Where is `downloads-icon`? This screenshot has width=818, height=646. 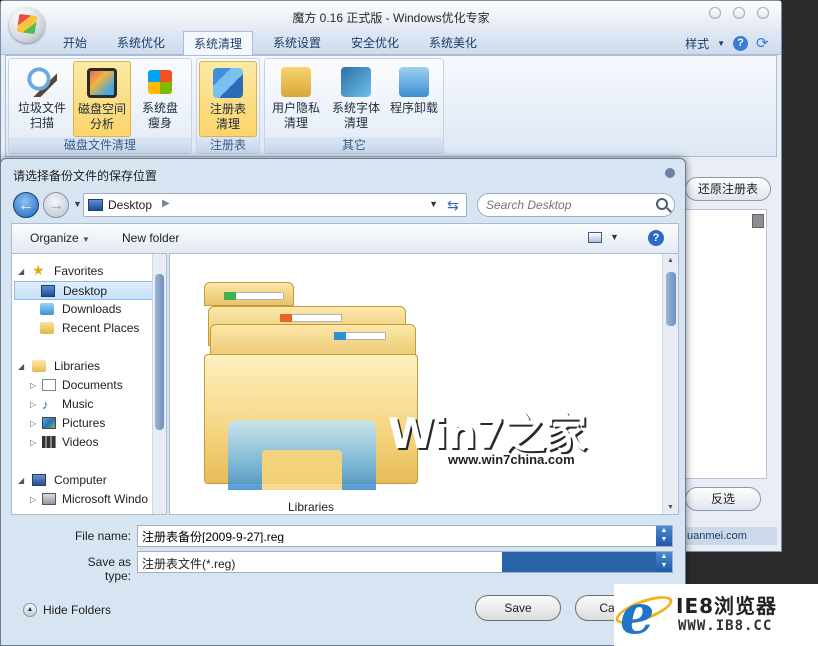
downloads-icon is located at coordinates (47, 309).